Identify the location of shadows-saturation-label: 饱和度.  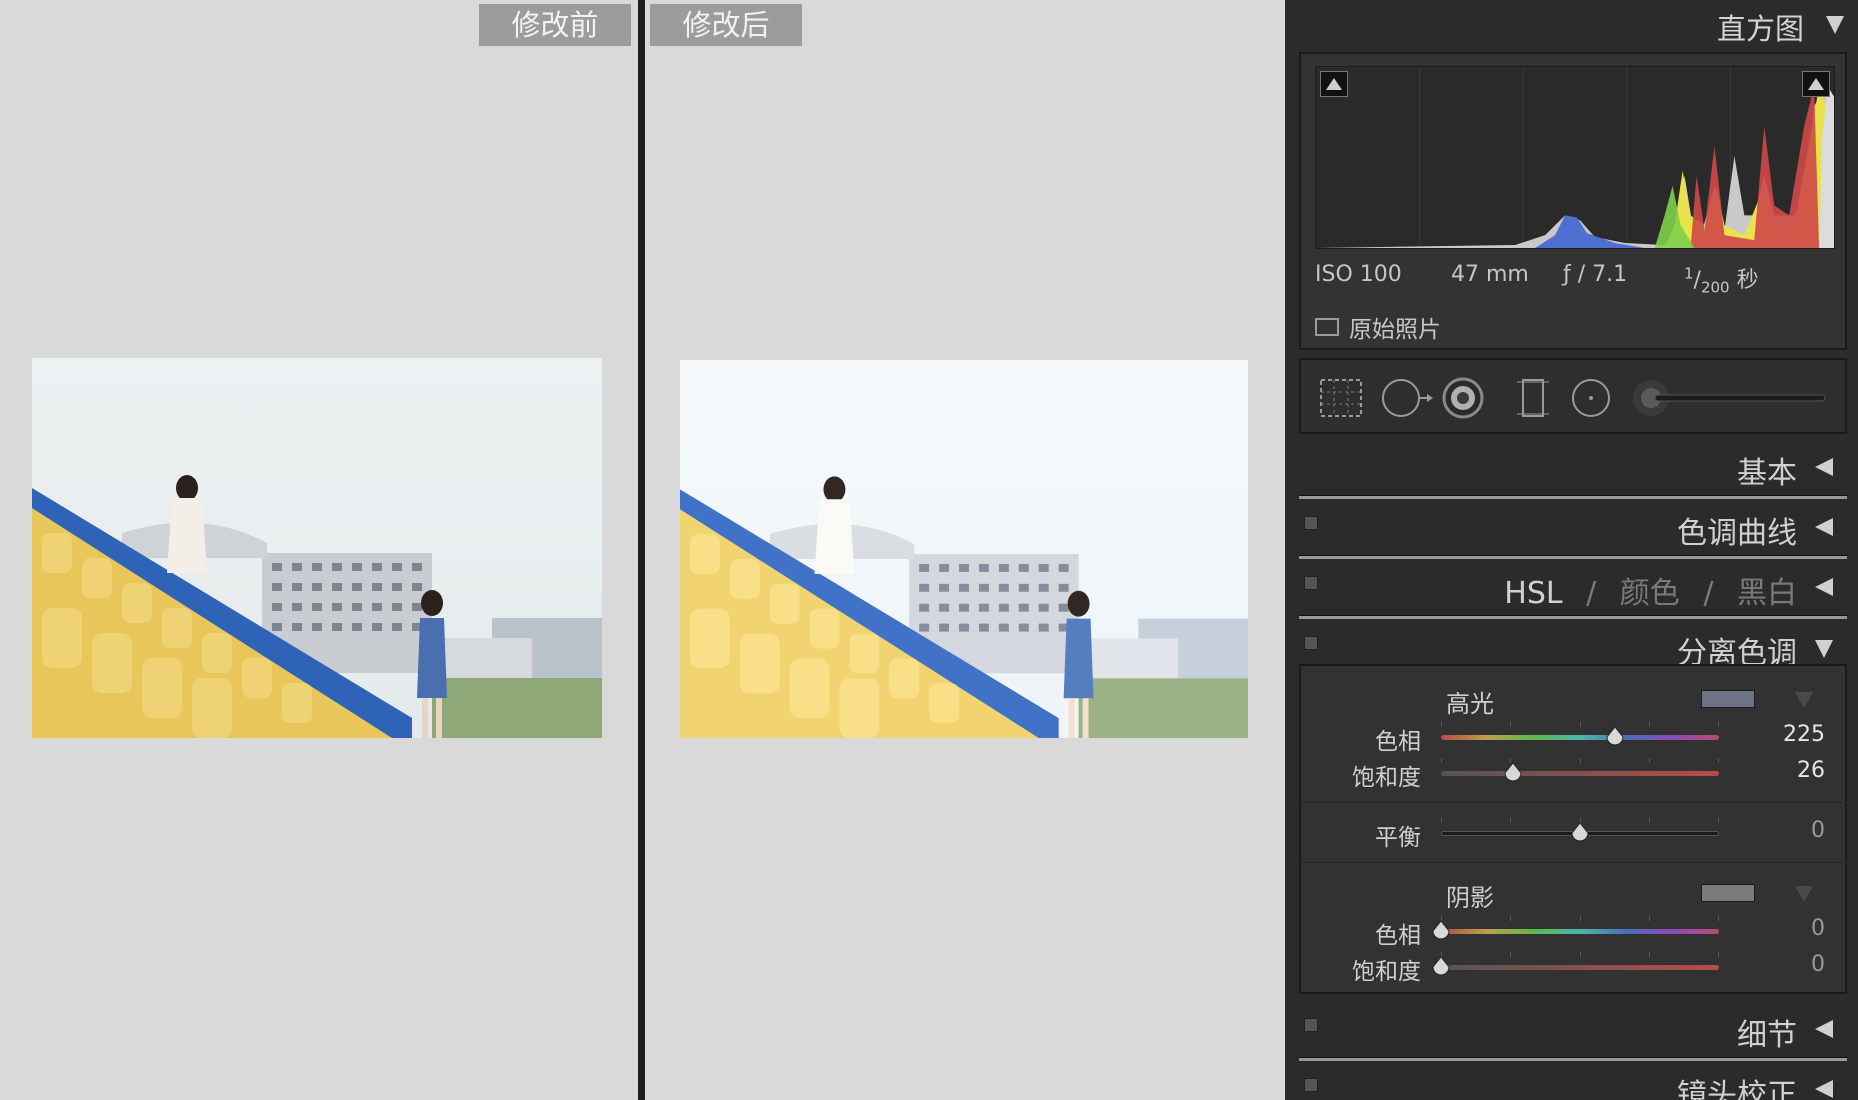
(1386, 972).